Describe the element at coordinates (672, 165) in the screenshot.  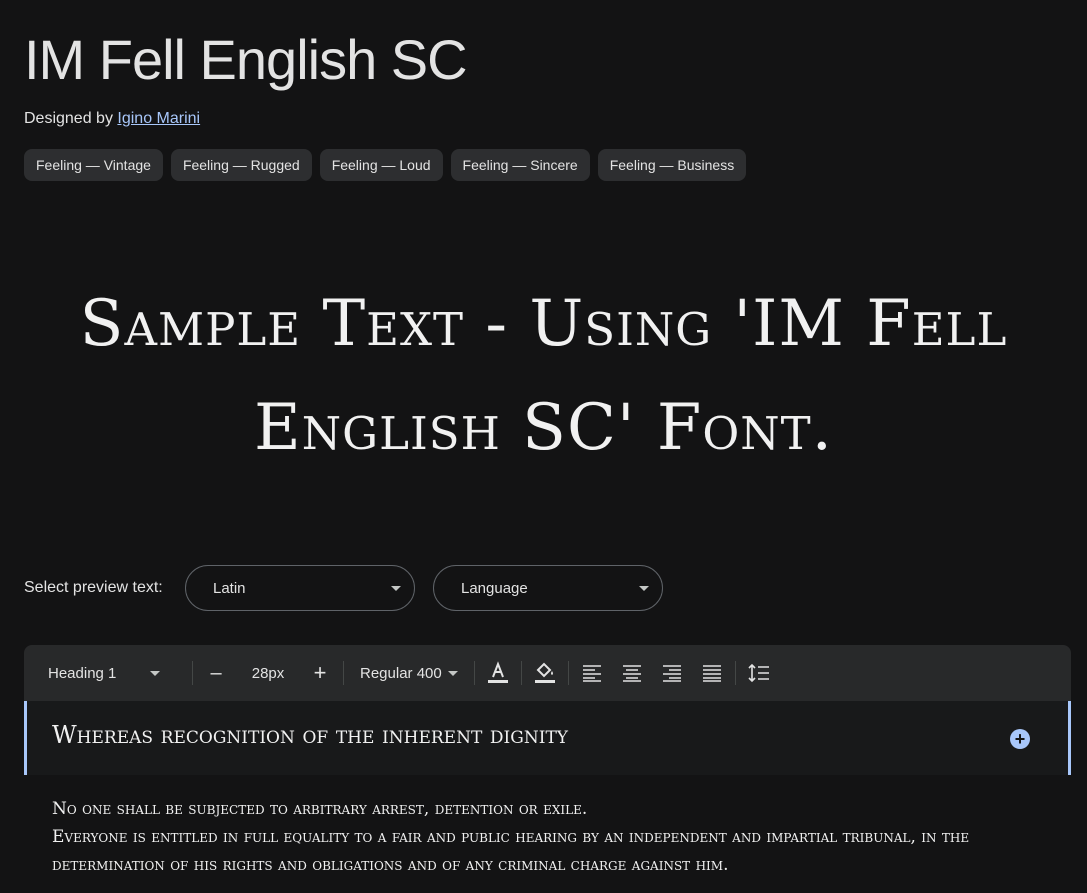
I see `tag-business: Feeling — Business` at that location.